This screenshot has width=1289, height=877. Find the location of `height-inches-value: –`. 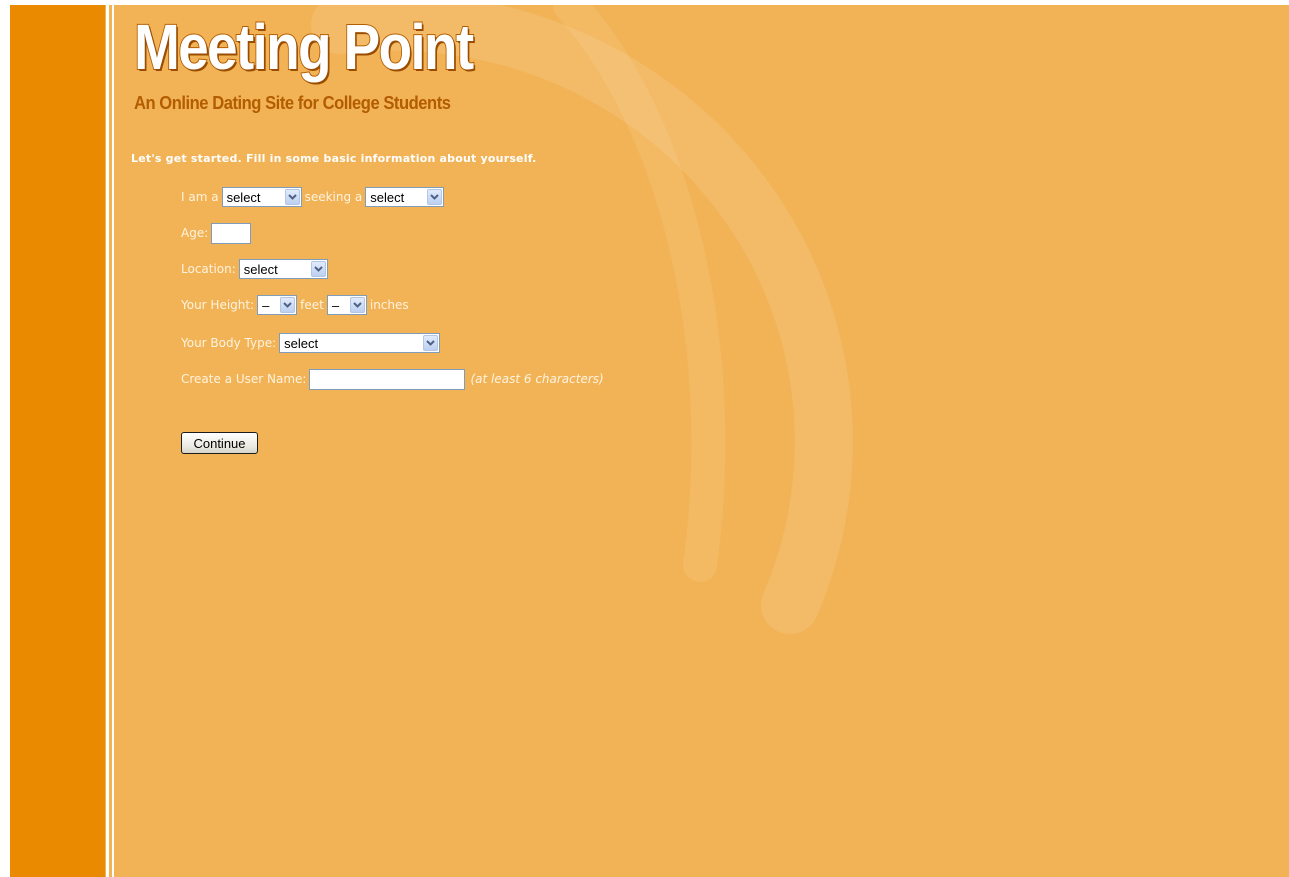

height-inches-value: – is located at coordinates (335, 305).